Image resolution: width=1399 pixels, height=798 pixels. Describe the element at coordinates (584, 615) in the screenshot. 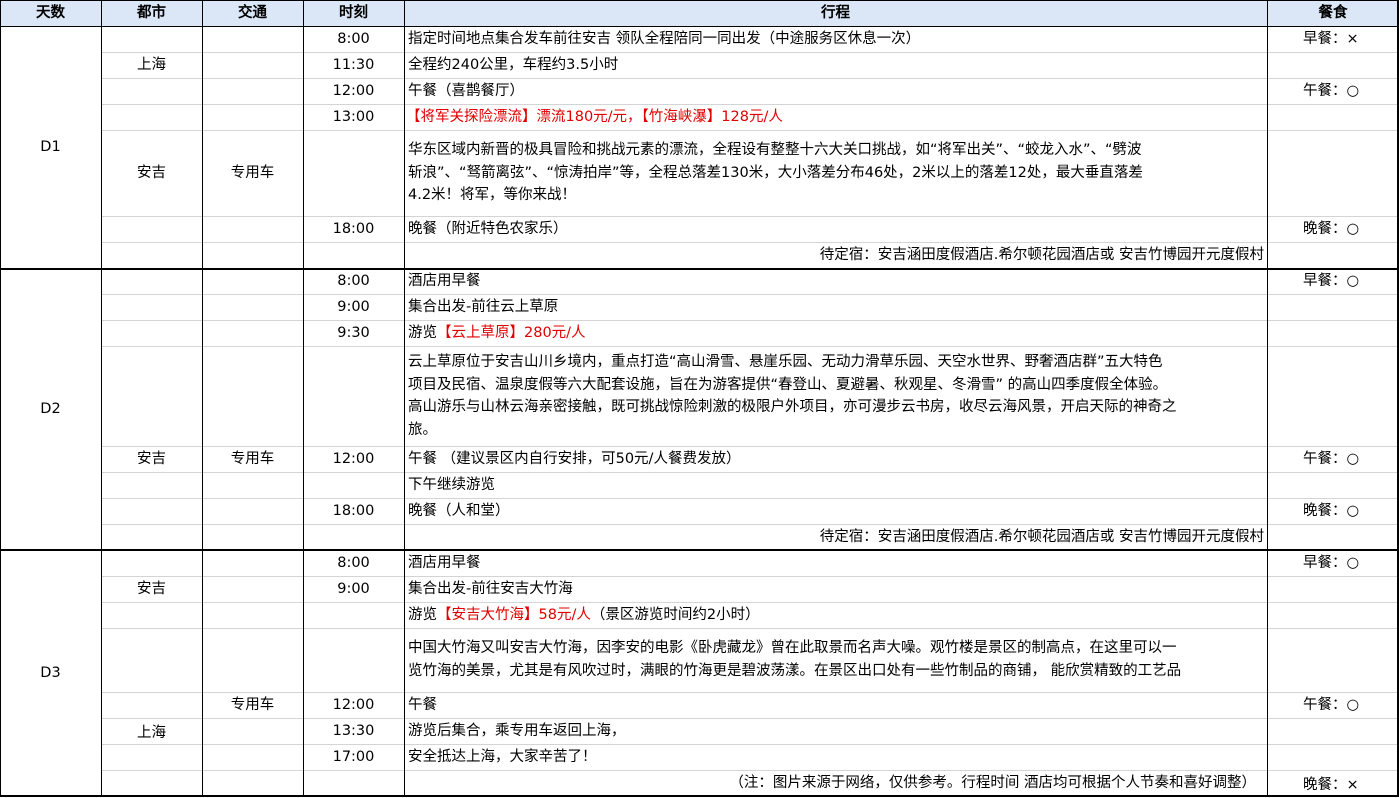

I see `itinerary-item: 游览【安吉大竹海】58元/人（景区游览时间约2小时）` at that location.